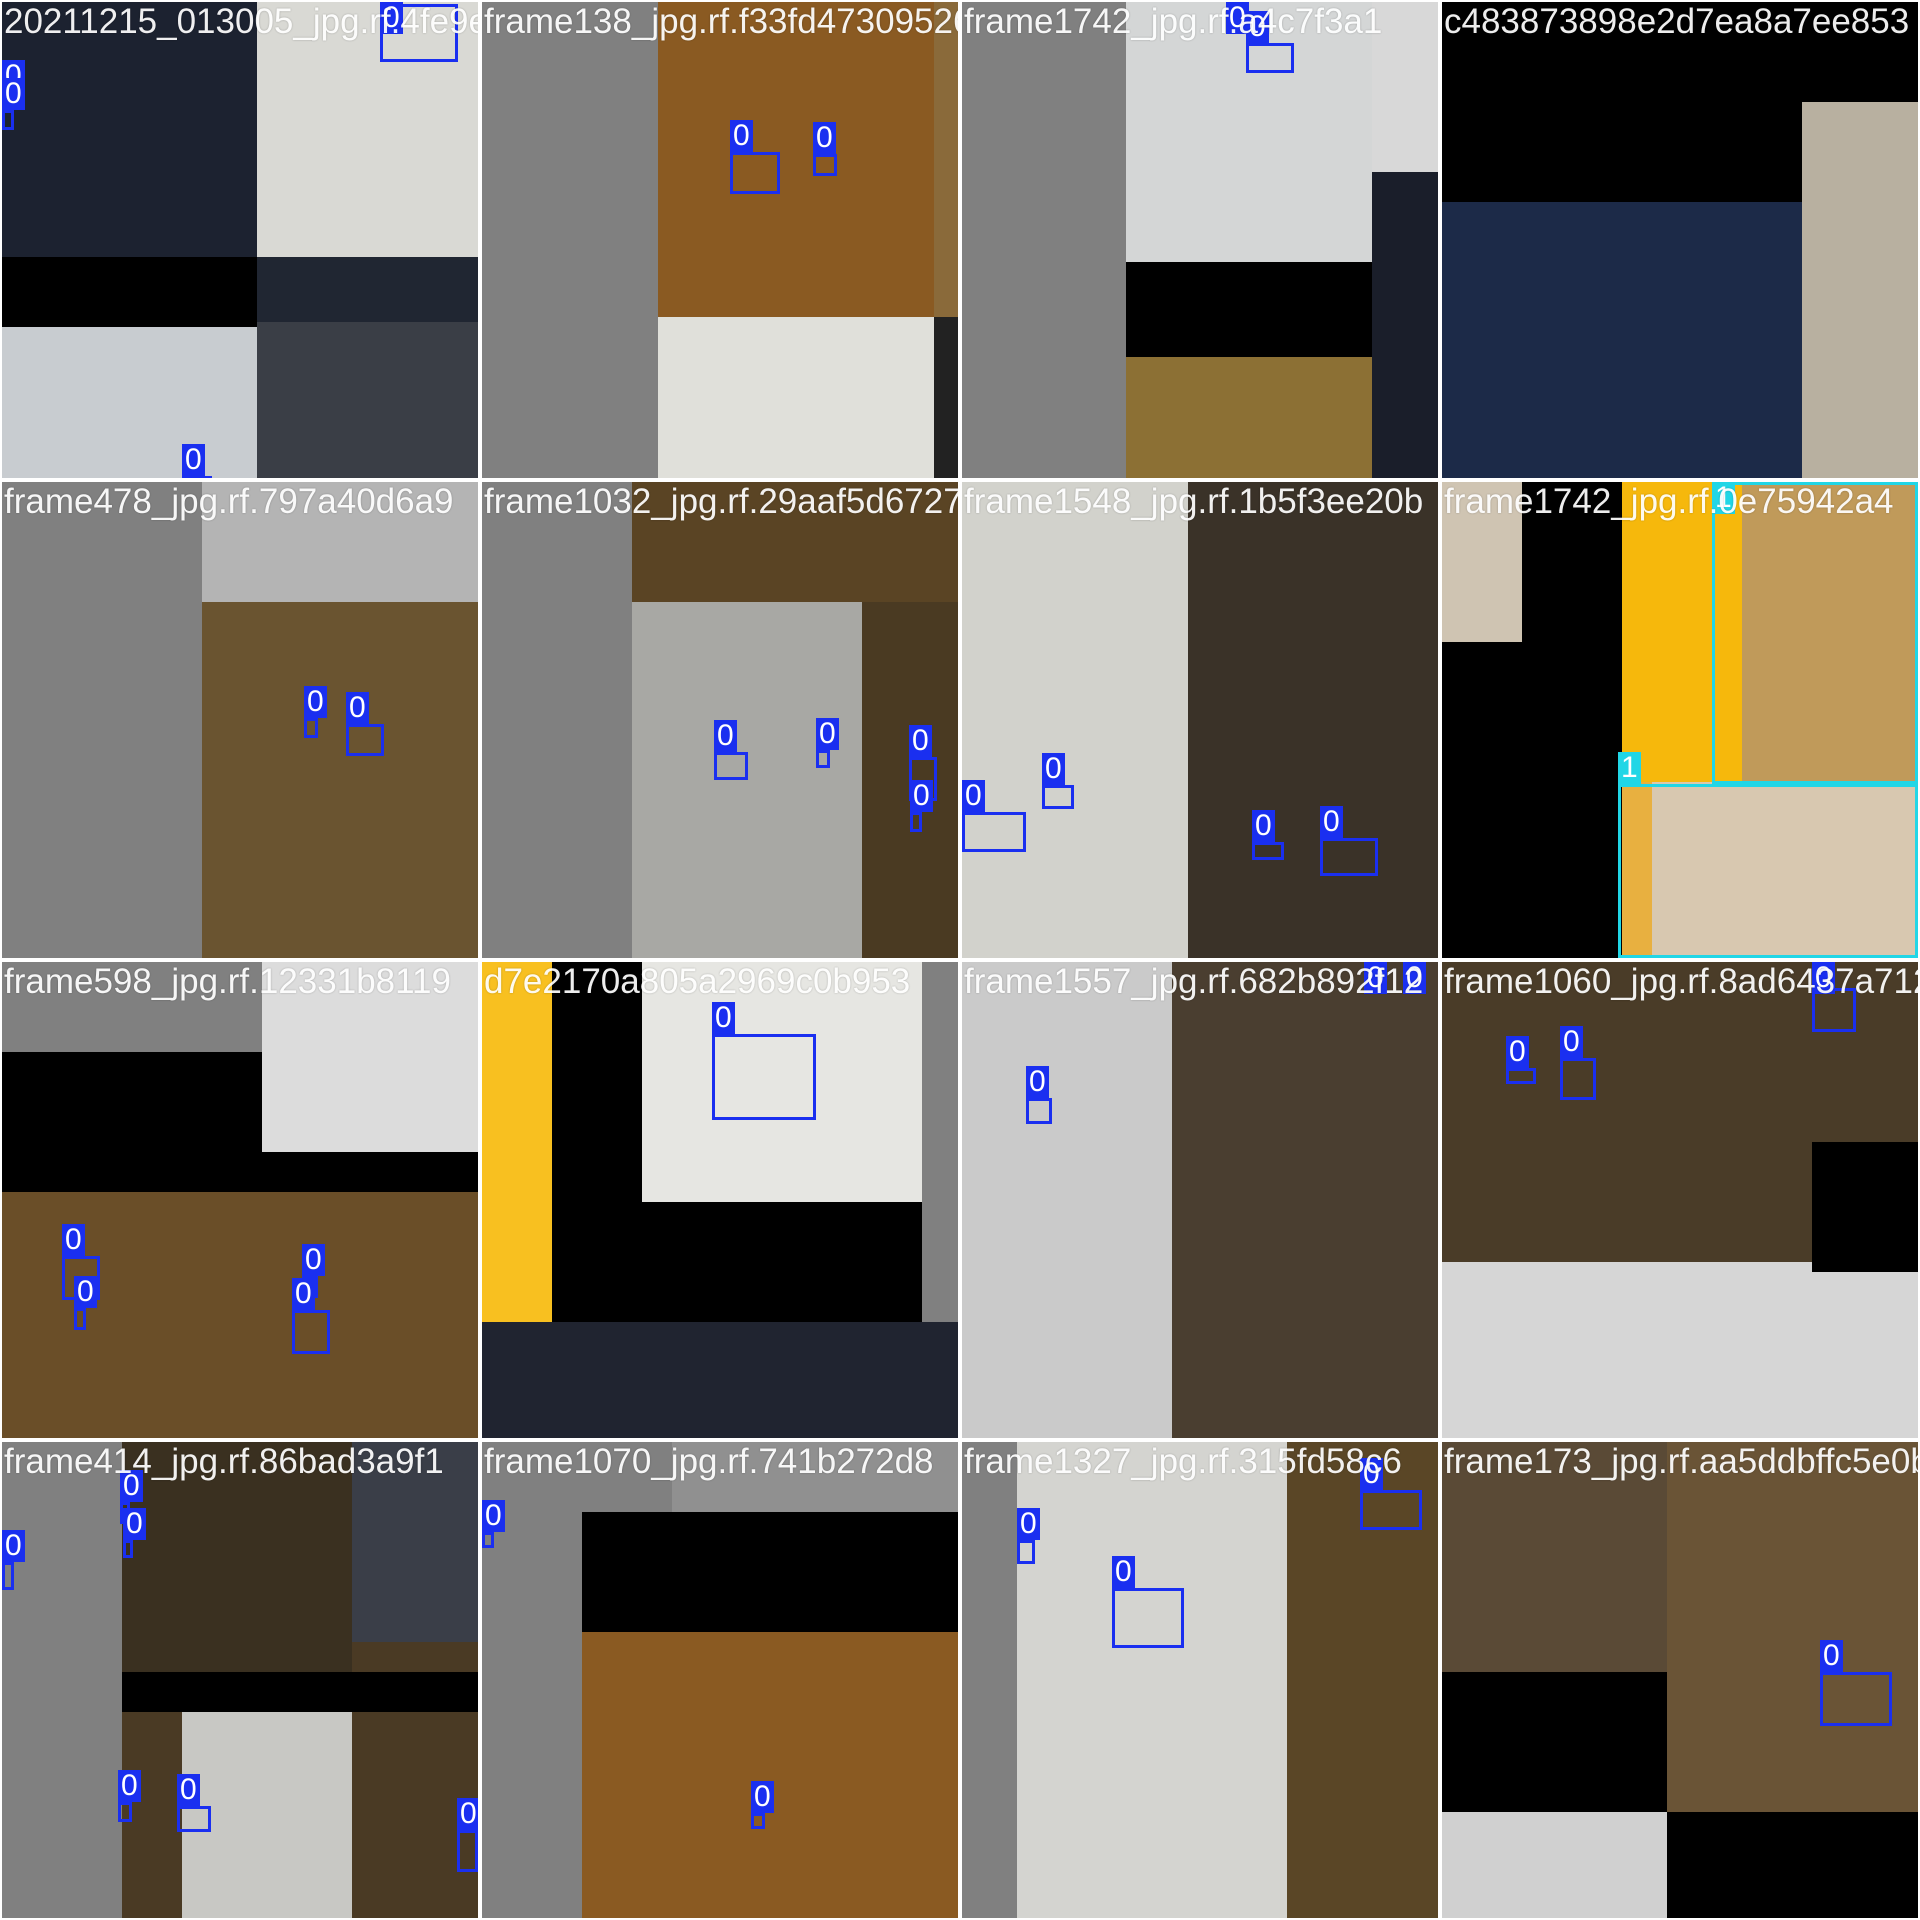 The image size is (1920, 1920). I want to click on mosaic-tile: 0 0 0 0 frame1548_jpg.rf.1b5f3ee20b, so click(1200, 720).